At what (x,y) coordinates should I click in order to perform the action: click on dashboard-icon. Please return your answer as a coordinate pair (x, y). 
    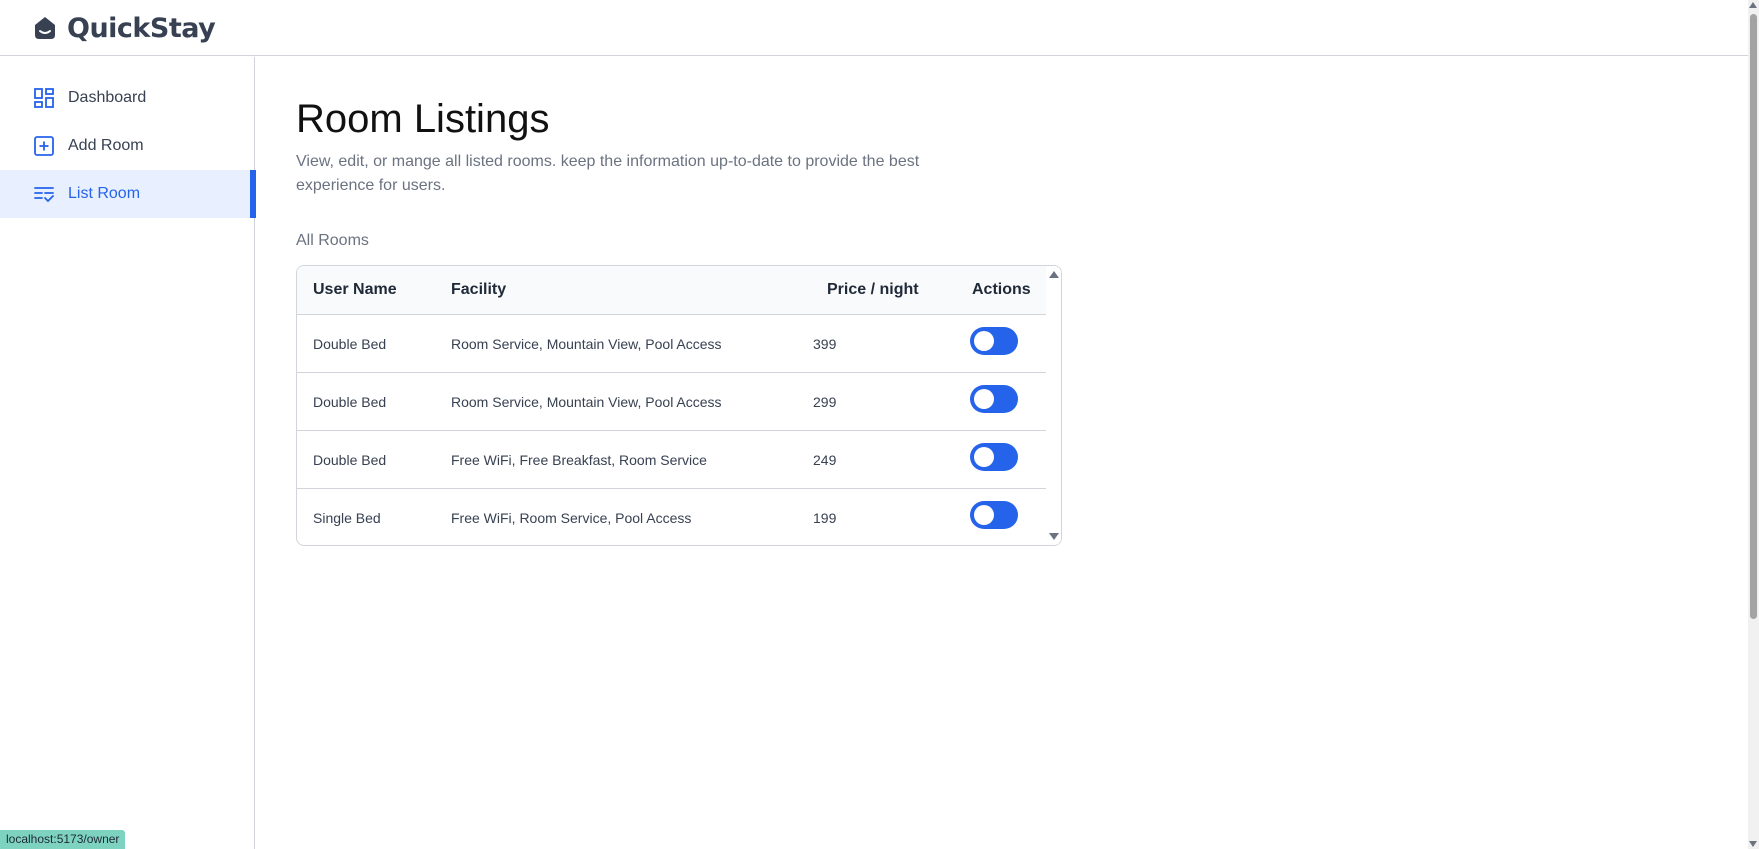
    Looking at the image, I should click on (44, 98).